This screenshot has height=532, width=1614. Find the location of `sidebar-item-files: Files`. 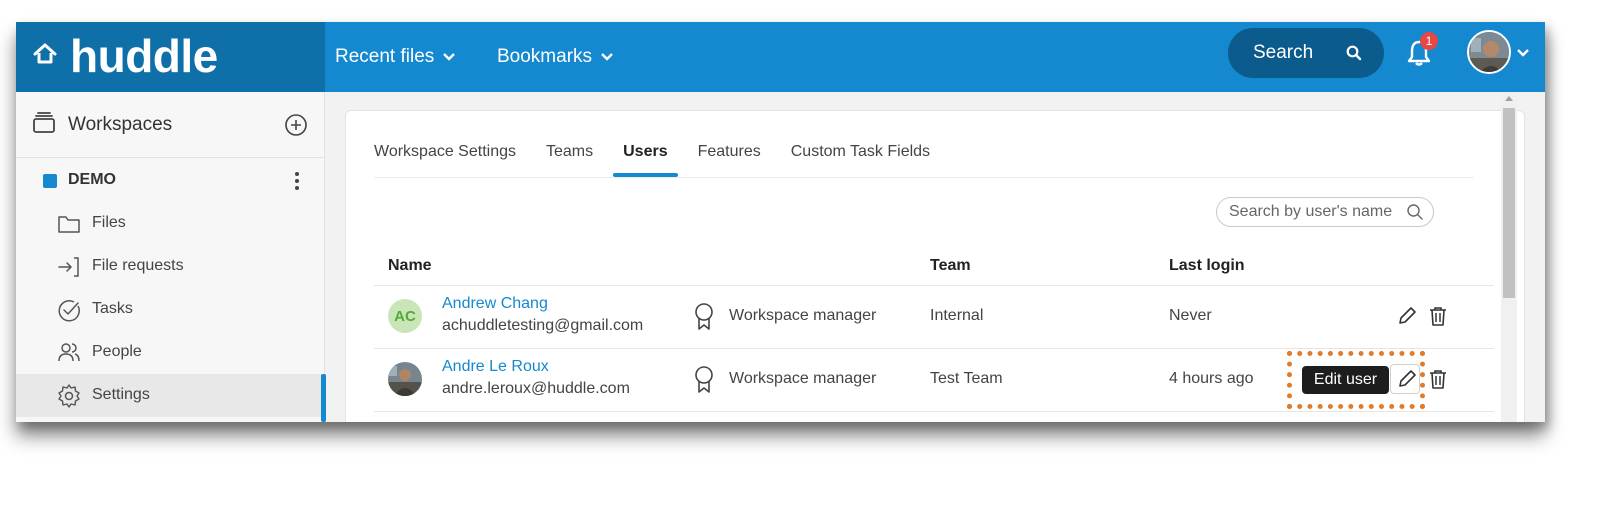

sidebar-item-files: Files is located at coordinates (170, 223).